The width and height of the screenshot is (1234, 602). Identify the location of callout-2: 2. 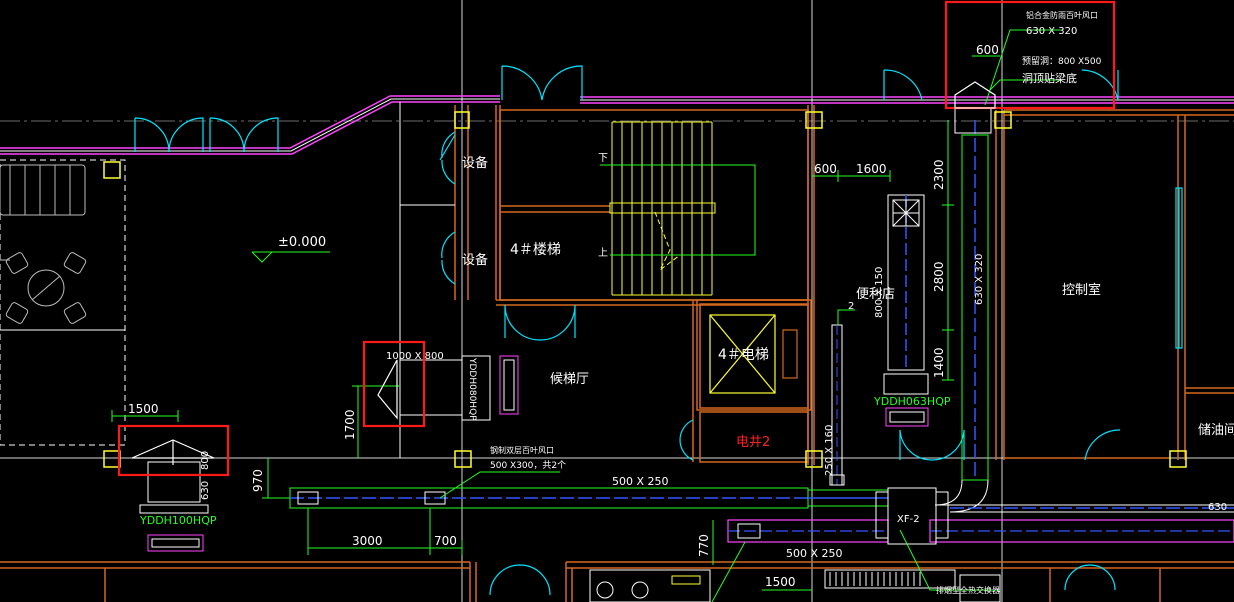
(851, 306).